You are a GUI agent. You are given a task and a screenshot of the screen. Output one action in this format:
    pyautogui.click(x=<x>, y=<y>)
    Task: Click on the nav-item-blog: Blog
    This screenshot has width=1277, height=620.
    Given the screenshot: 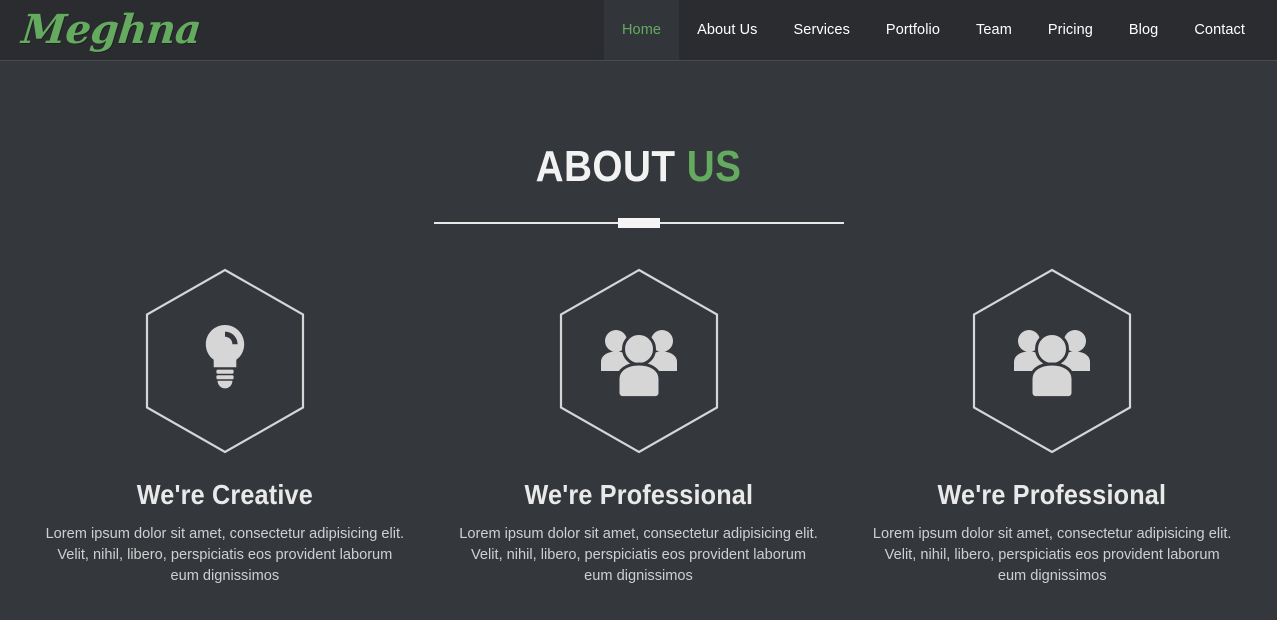 What is the action you would take?
    pyautogui.click(x=1143, y=30)
    